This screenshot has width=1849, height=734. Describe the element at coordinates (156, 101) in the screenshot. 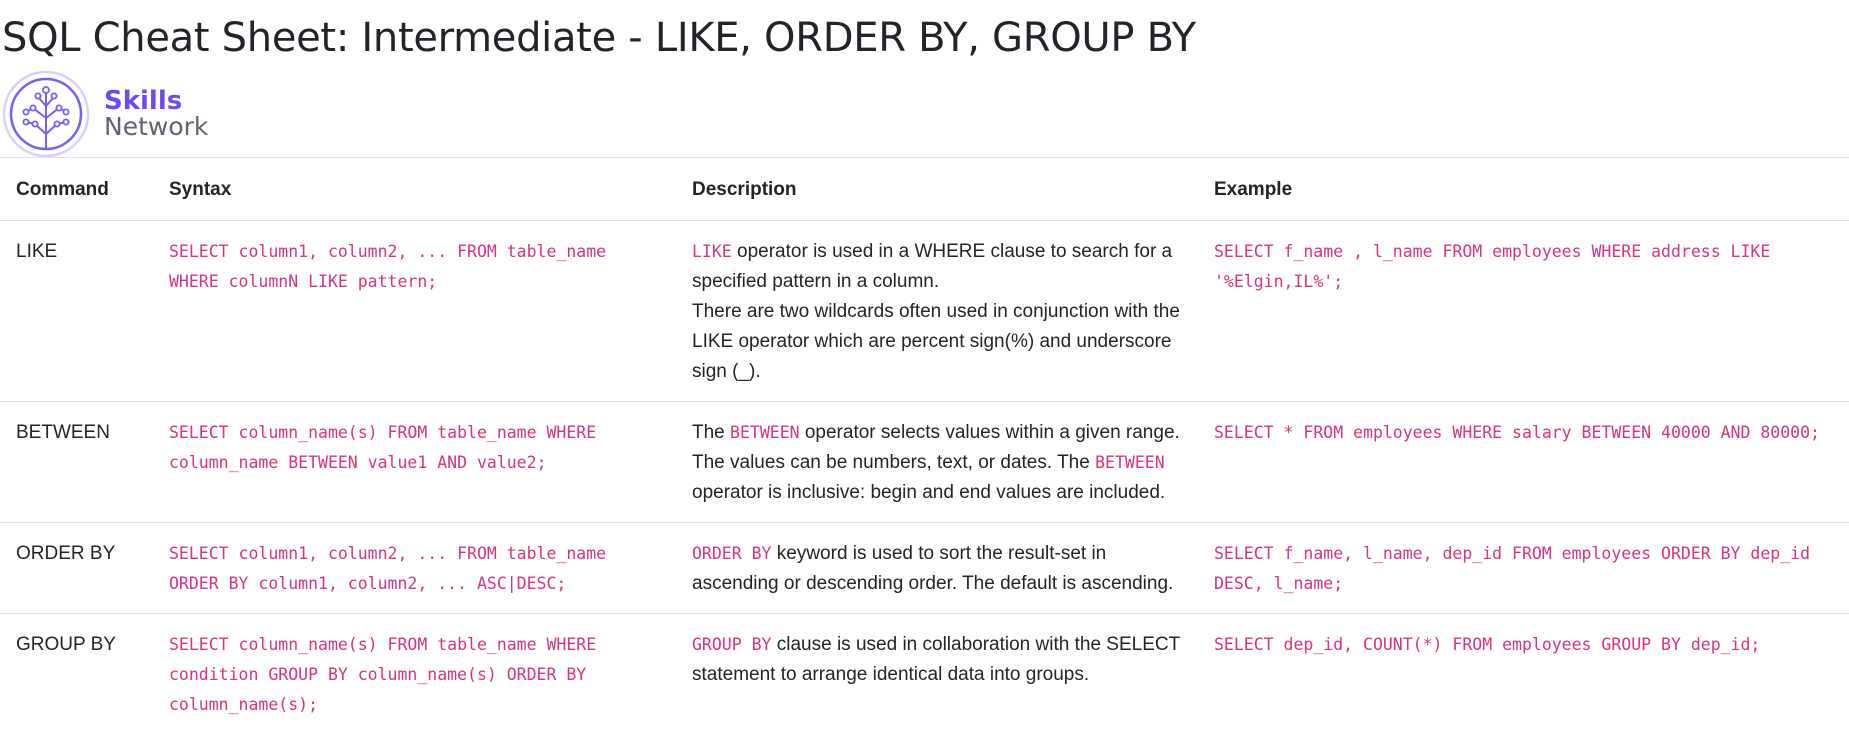

I see `brand-name-line1: Skills` at that location.